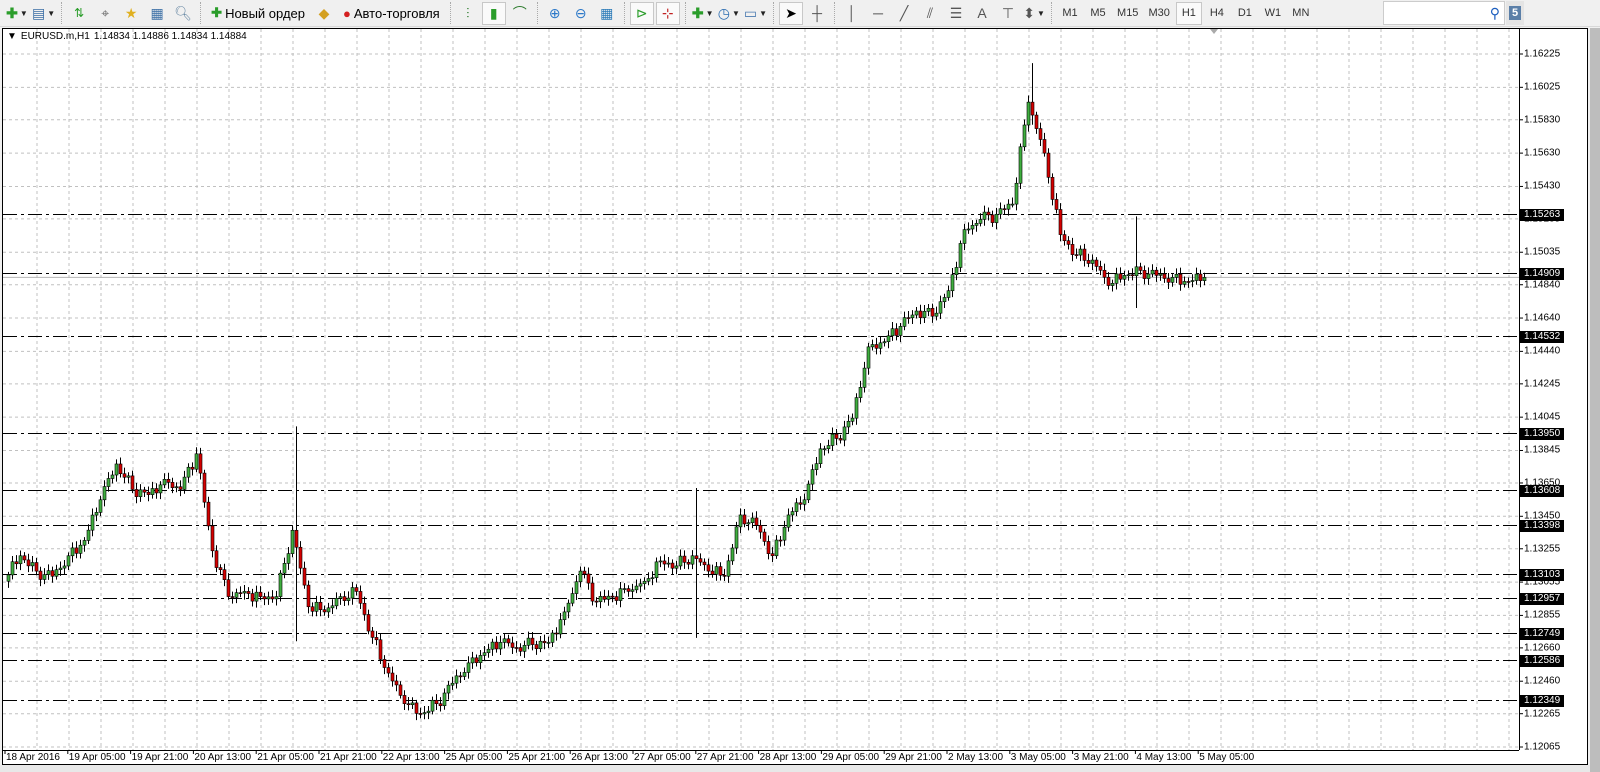 Image resolution: width=1600 pixels, height=772 pixels. Describe the element at coordinates (1542, 214) in the screenshot. I see `level-price-label: 1.15263` at that location.